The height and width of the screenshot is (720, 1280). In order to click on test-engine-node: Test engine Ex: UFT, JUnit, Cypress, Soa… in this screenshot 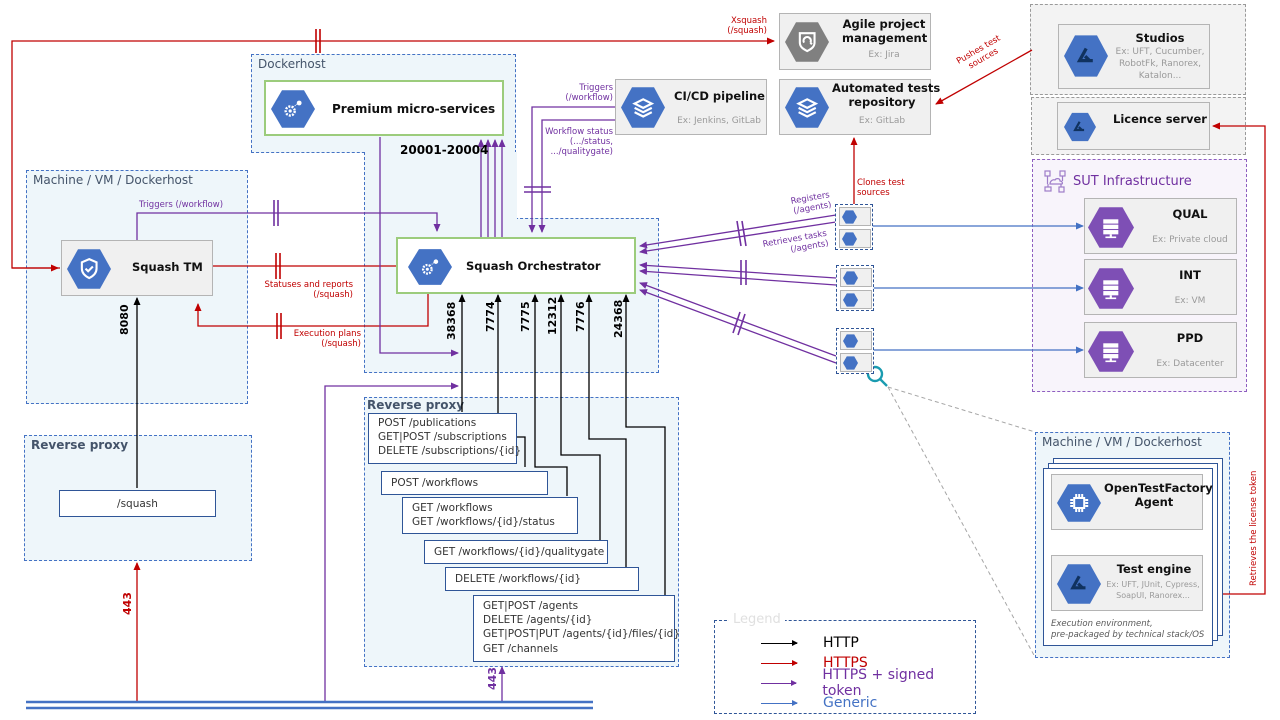, I will do `click(1127, 583)`.